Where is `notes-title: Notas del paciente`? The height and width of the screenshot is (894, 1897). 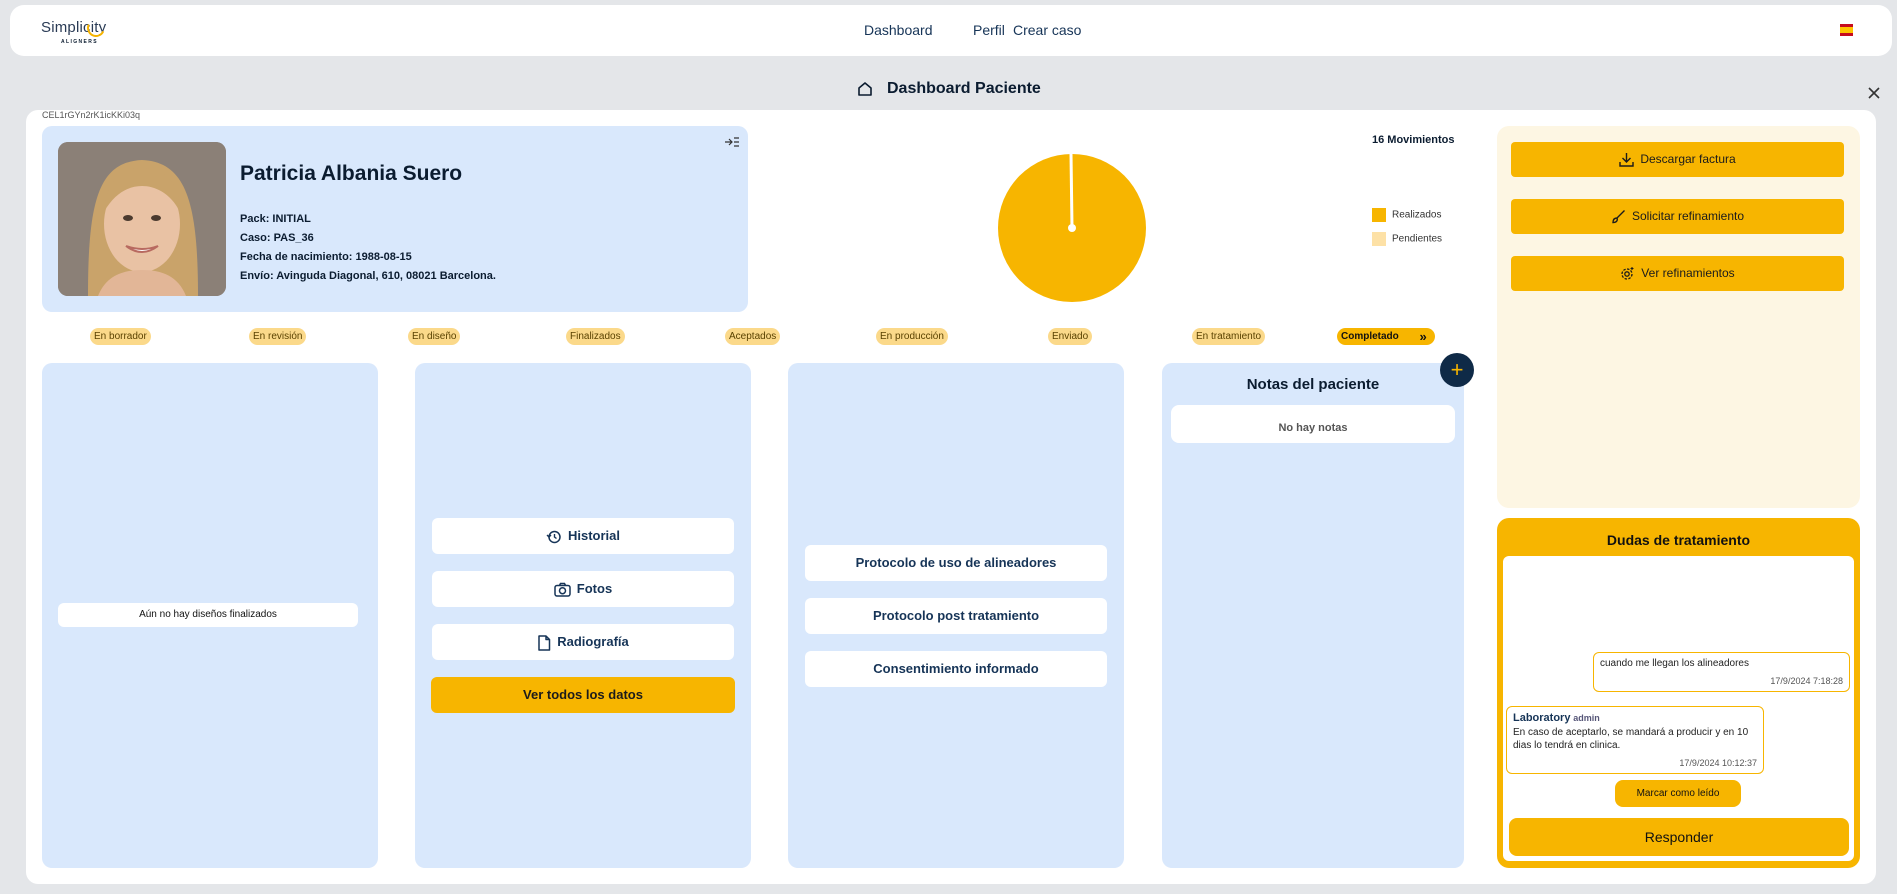
notes-title: Notas del paciente is located at coordinates (1313, 384).